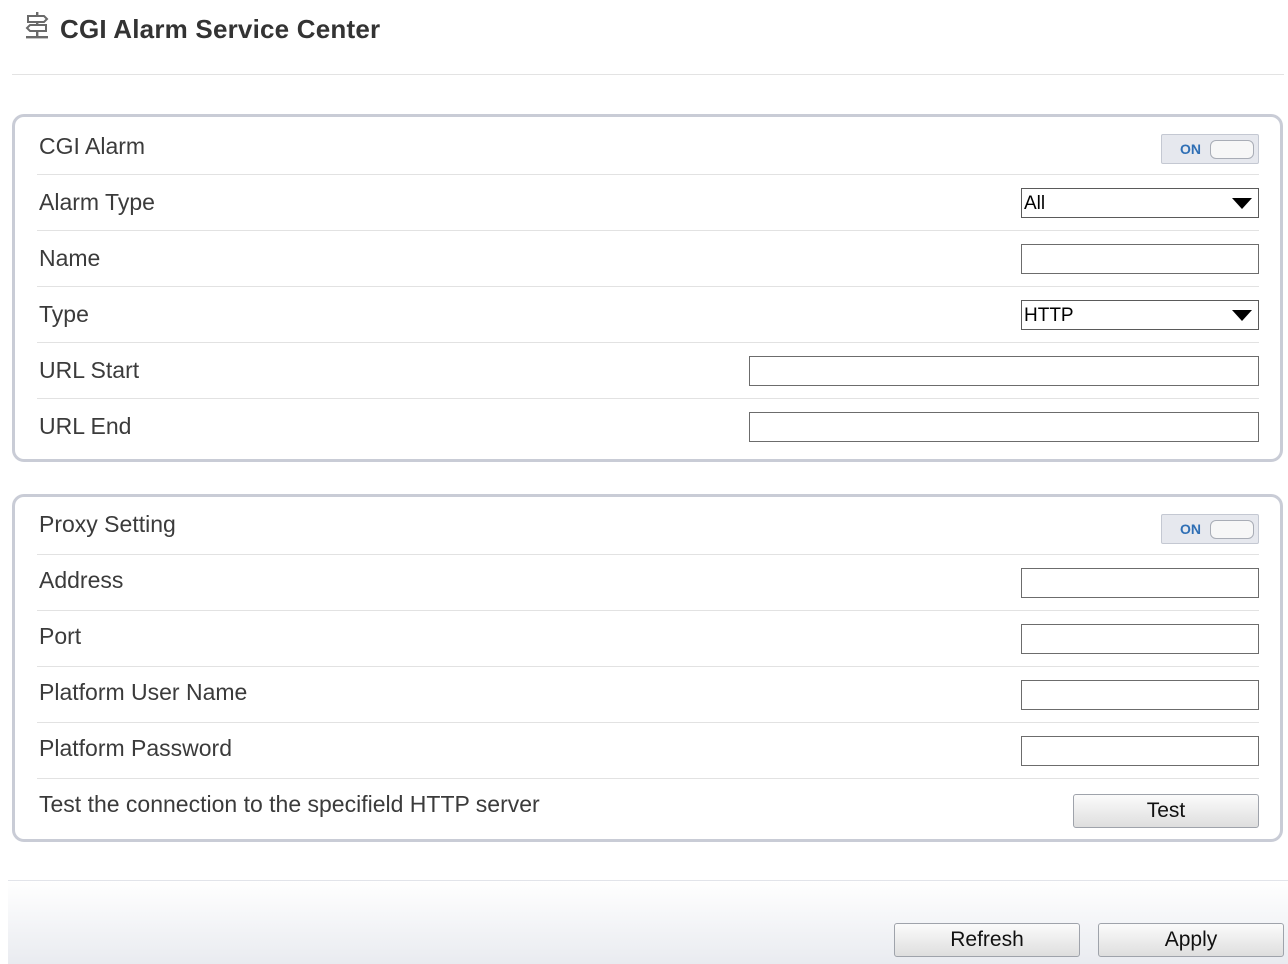 The image size is (1288, 964). What do you see at coordinates (1140, 203) in the screenshot?
I see `alarm-type-select: All` at bounding box center [1140, 203].